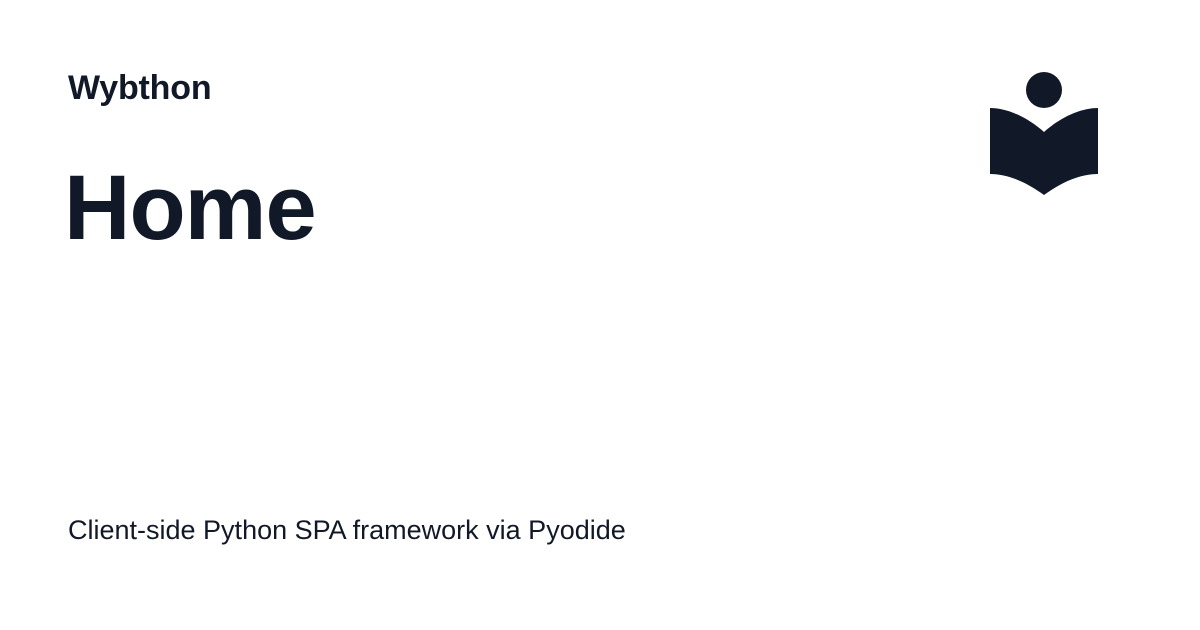  I want to click on logo, so click(1044, 134).